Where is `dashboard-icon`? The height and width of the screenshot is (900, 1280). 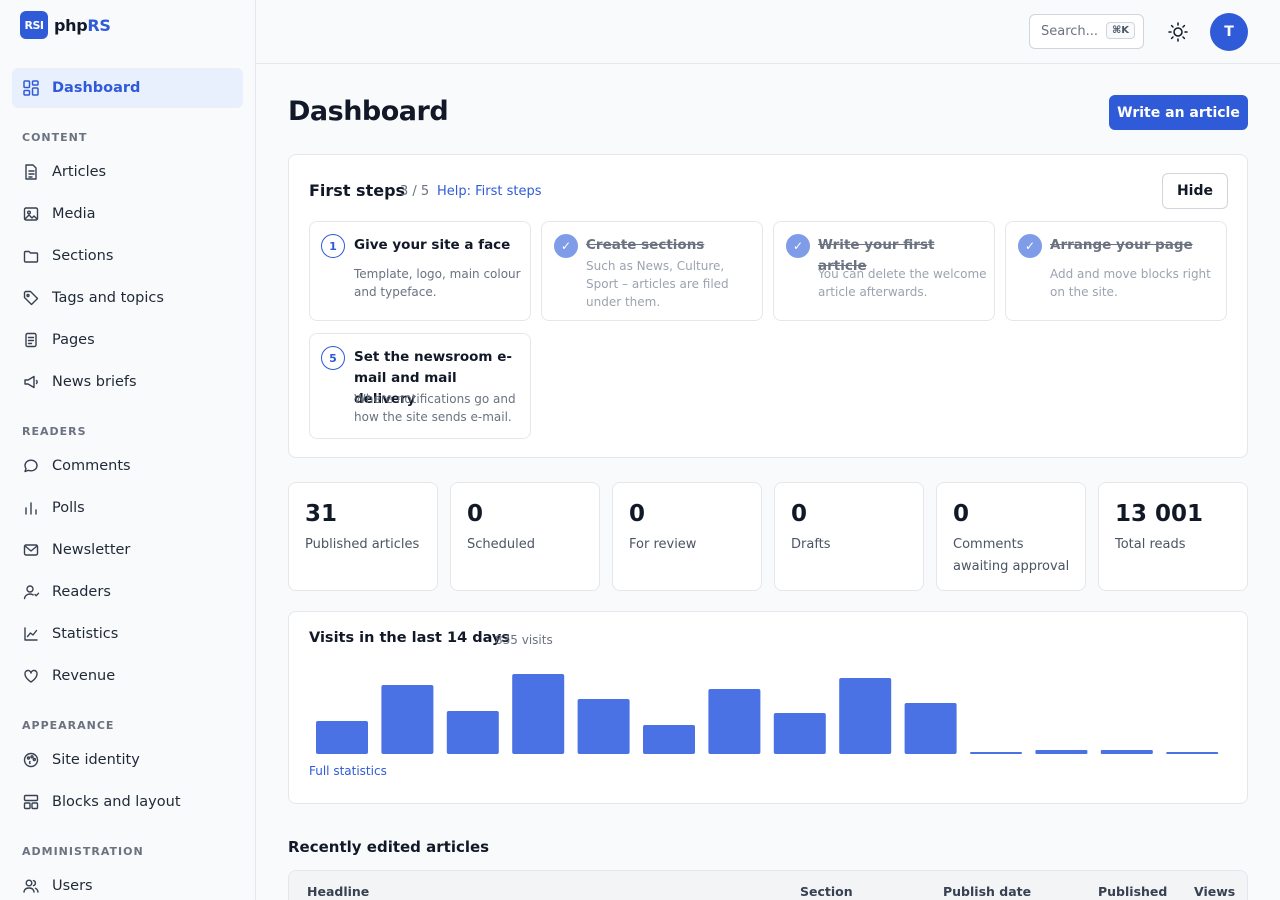
dashboard-icon is located at coordinates (31, 88).